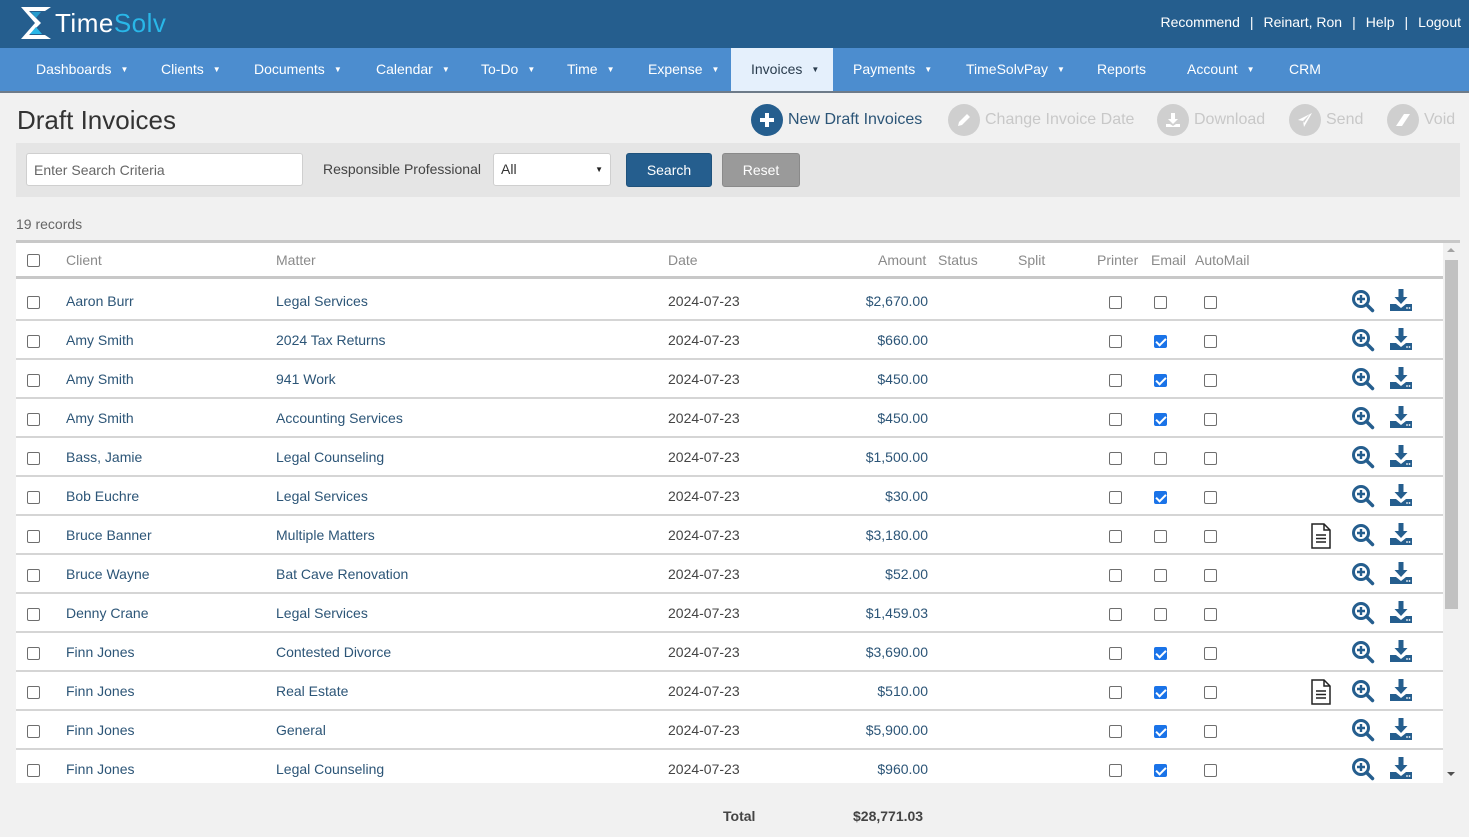  I want to click on col-client: Client, so click(84, 260).